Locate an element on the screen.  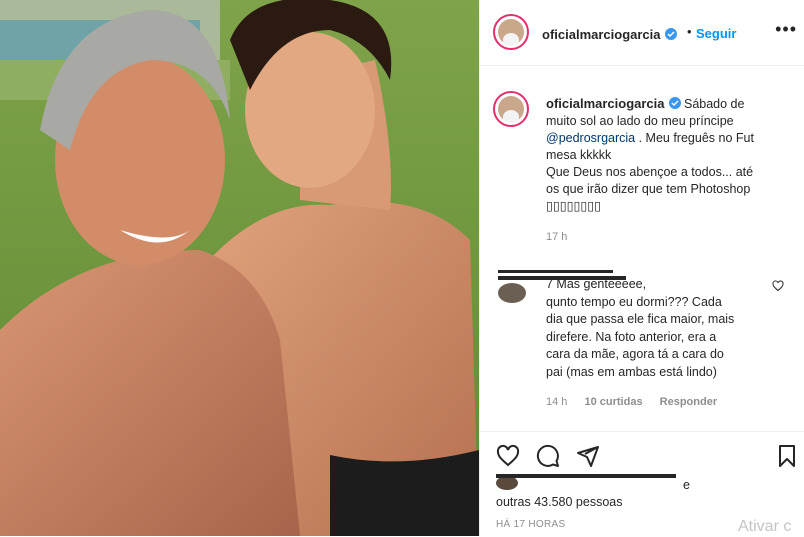
author-name-row: oficialmarciogarcia is located at coordinates (609, 35).